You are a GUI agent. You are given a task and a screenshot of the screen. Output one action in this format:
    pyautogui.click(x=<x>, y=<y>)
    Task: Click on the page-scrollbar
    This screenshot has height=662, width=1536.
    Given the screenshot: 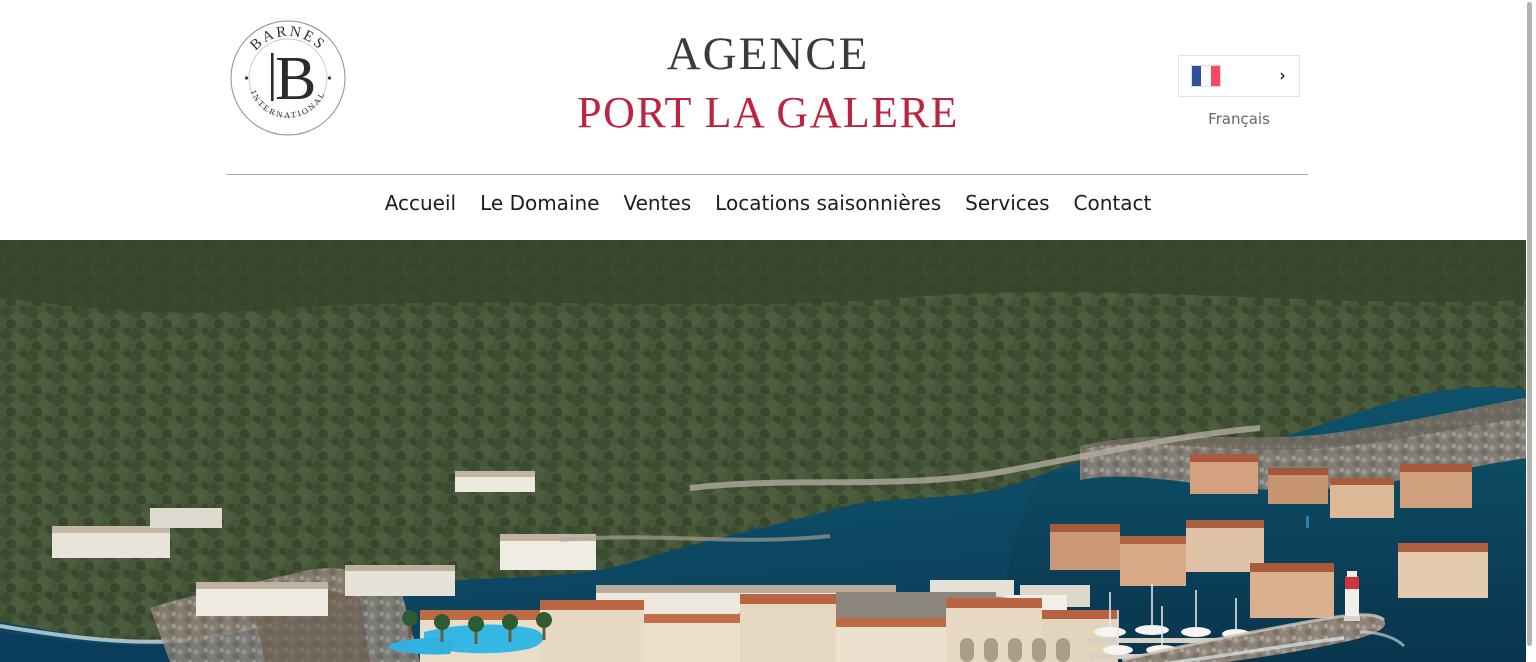 What is the action you would take?
    pyautogui.click(x=1531, y=331)
    